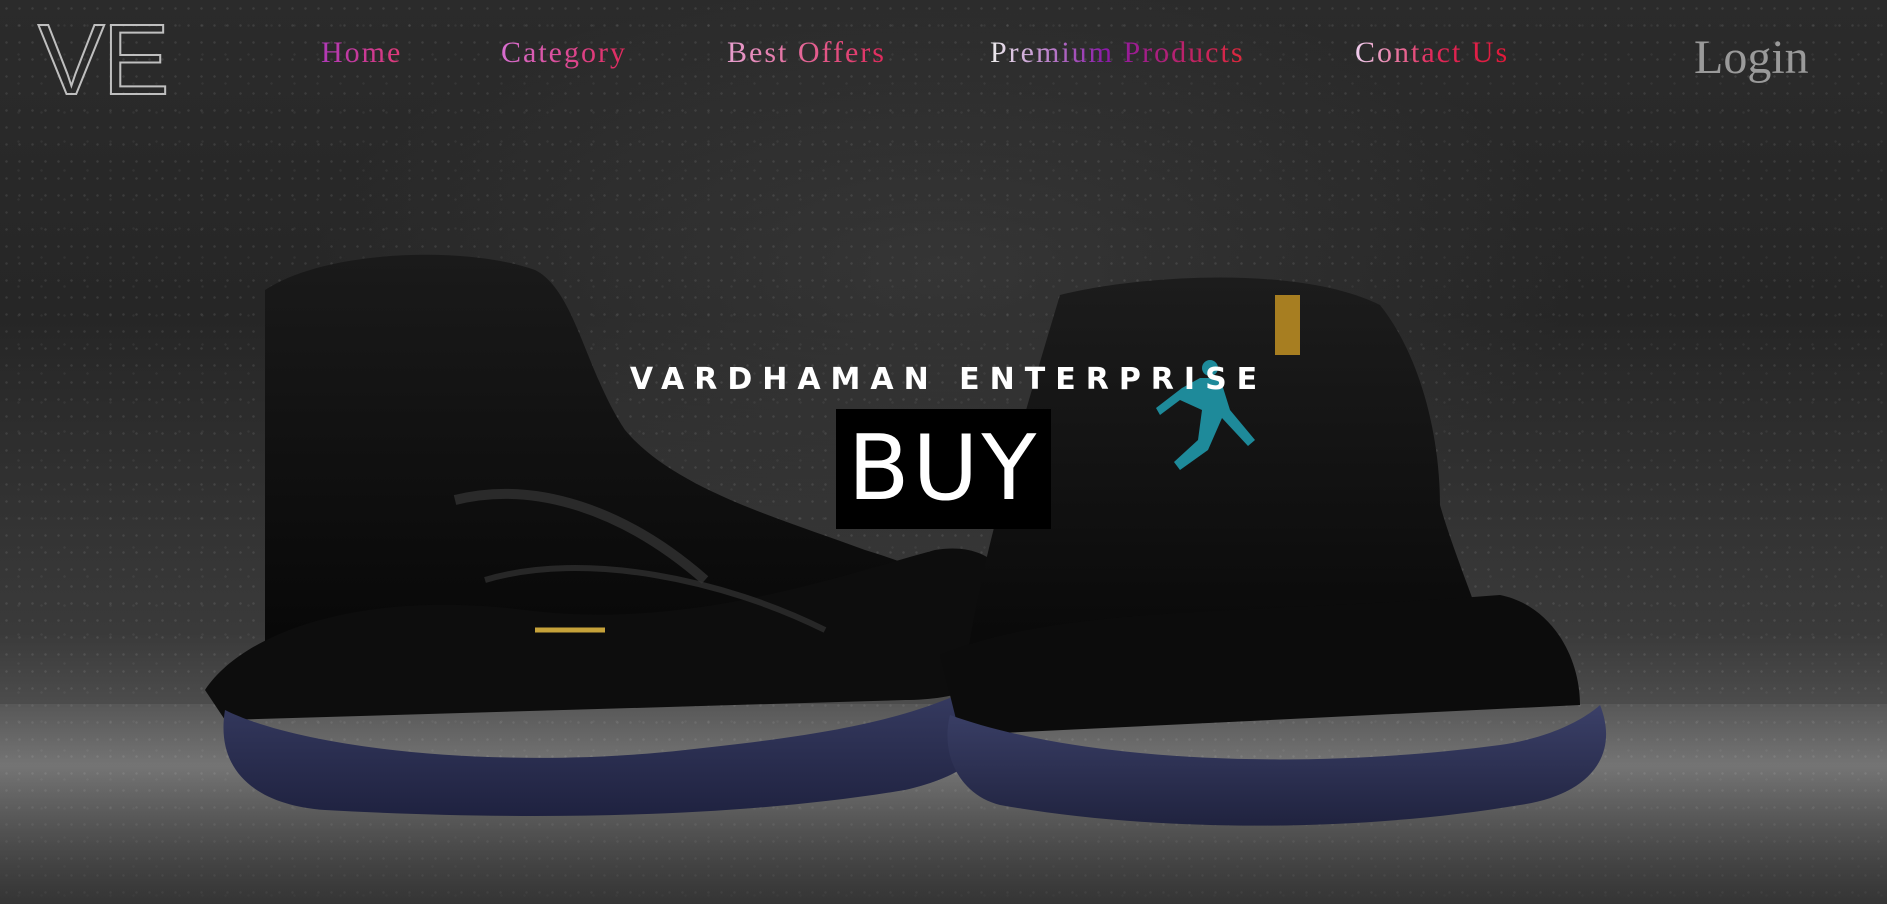 Image resolution: width=1887 pixels, height=904 pixels. What do you see at coordinates (806, 53) in the screenshot?
I see `nav-link-best-offers: Best Offers` at bounding box center [806, 53].